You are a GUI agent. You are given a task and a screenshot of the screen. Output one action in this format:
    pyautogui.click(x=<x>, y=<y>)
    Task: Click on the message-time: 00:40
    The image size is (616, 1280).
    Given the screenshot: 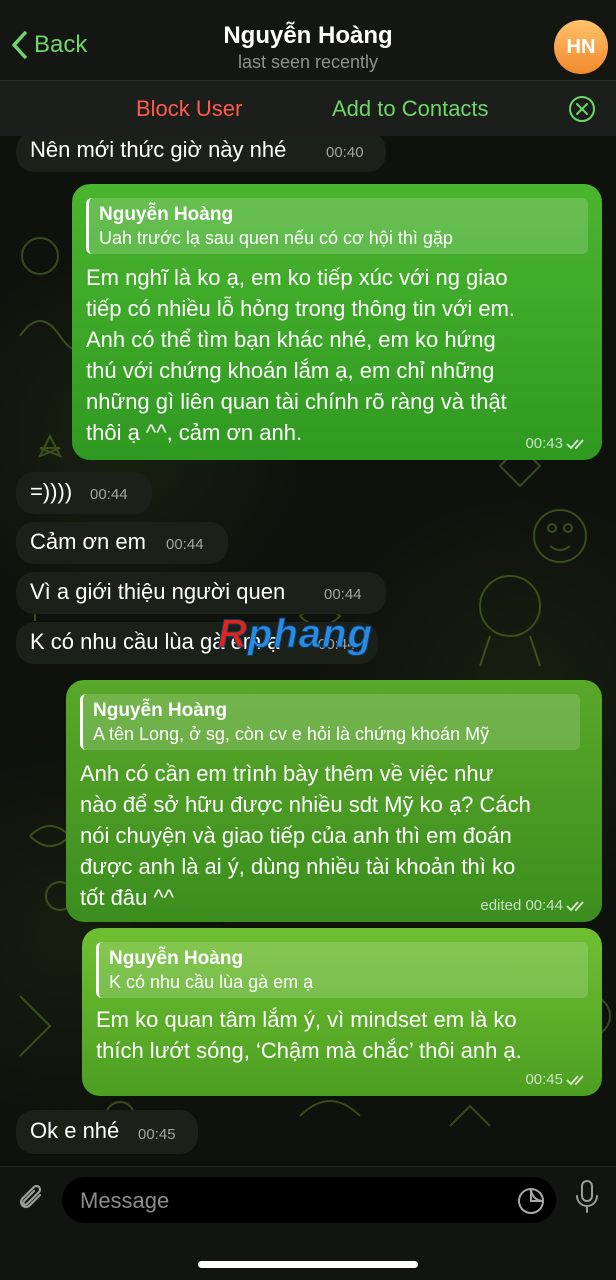 What is the action you would take?
    pyautogui.click(x=345, y=152)
    